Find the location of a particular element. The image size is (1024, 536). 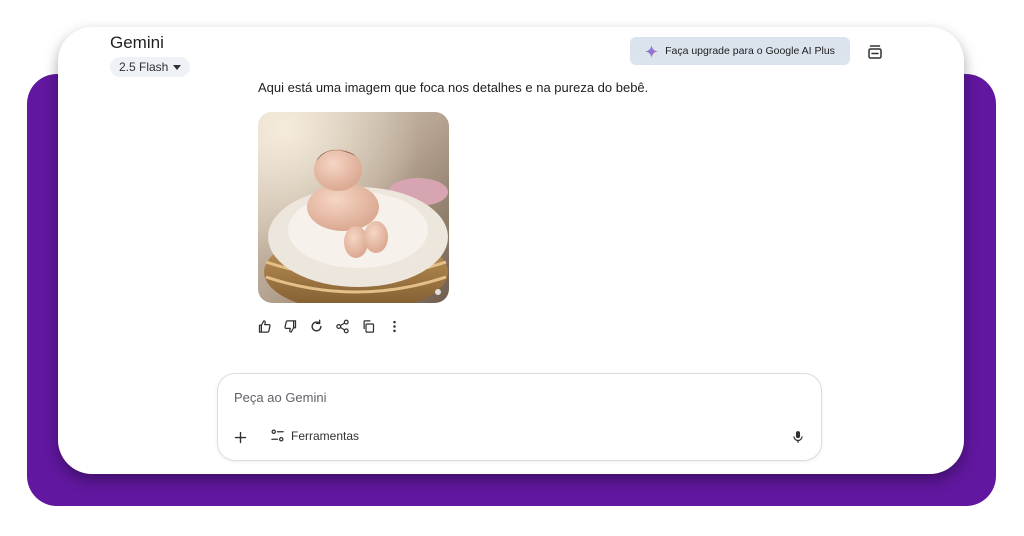

temporary-chat-icon is located at coordinates (875, 52).